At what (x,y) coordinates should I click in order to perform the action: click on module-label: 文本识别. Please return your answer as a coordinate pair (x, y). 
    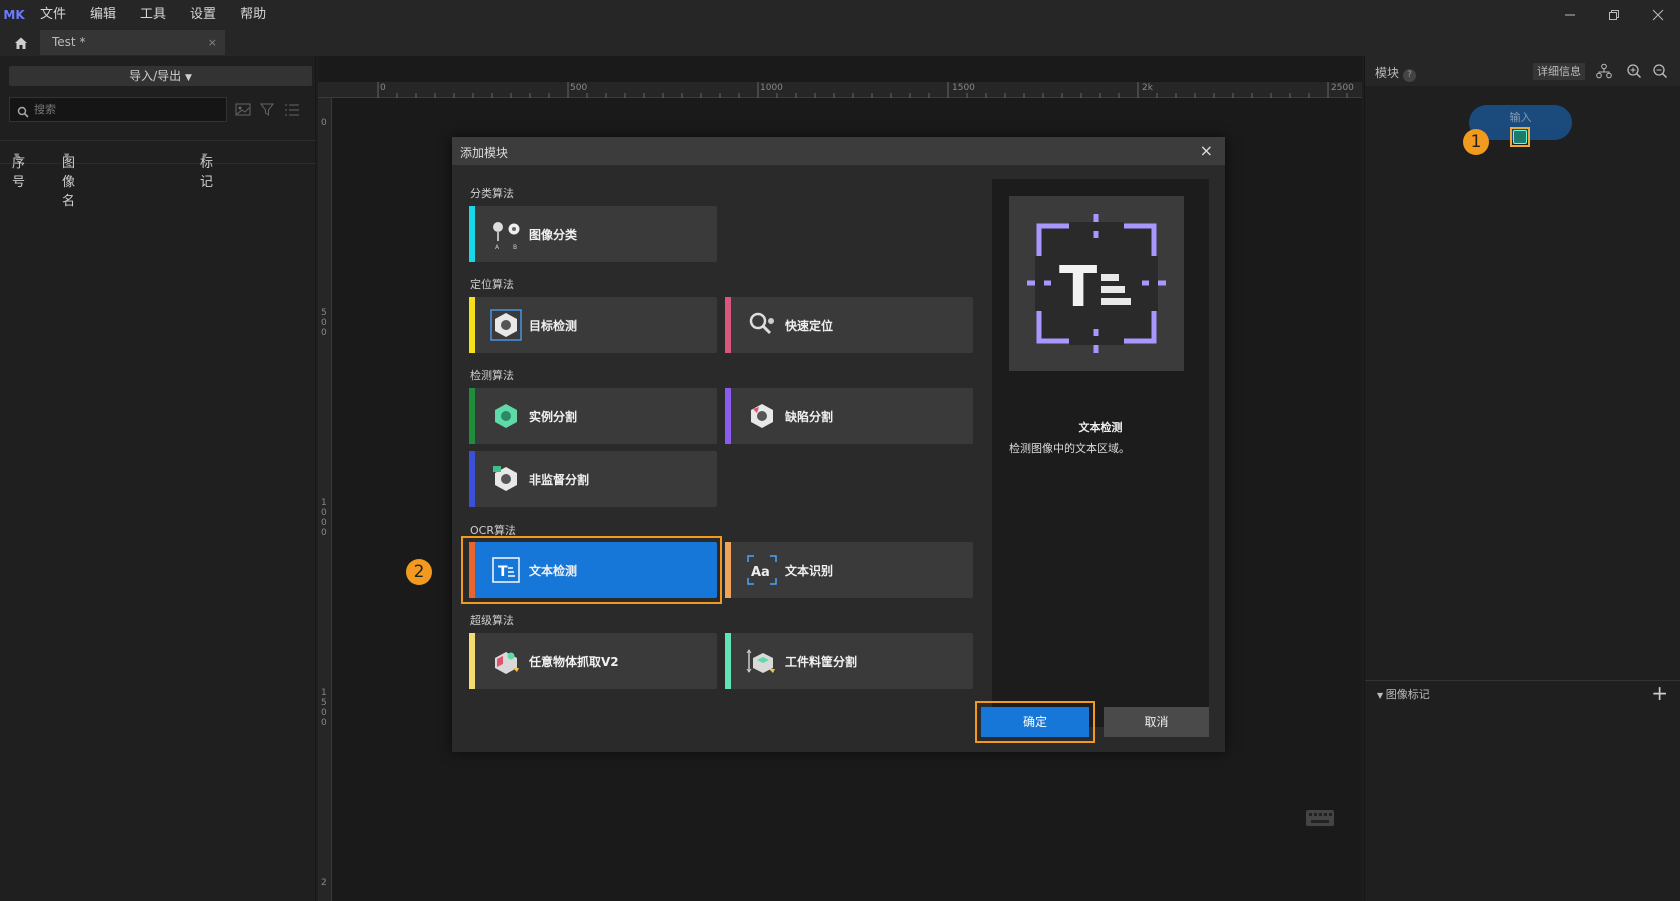
    Looking at the image, I should click on (809, 571).